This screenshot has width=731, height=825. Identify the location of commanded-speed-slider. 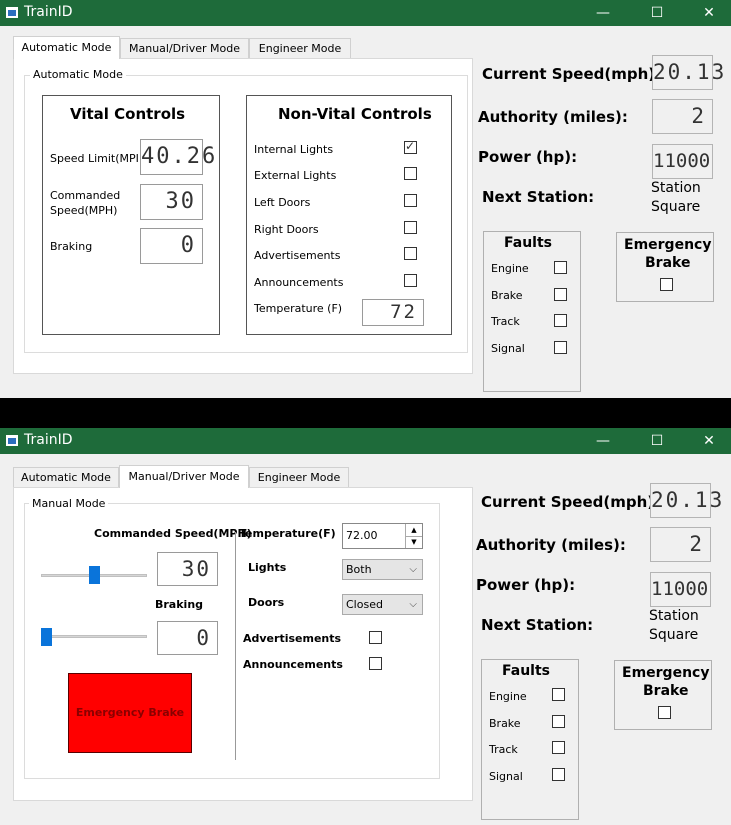
(94, 575).